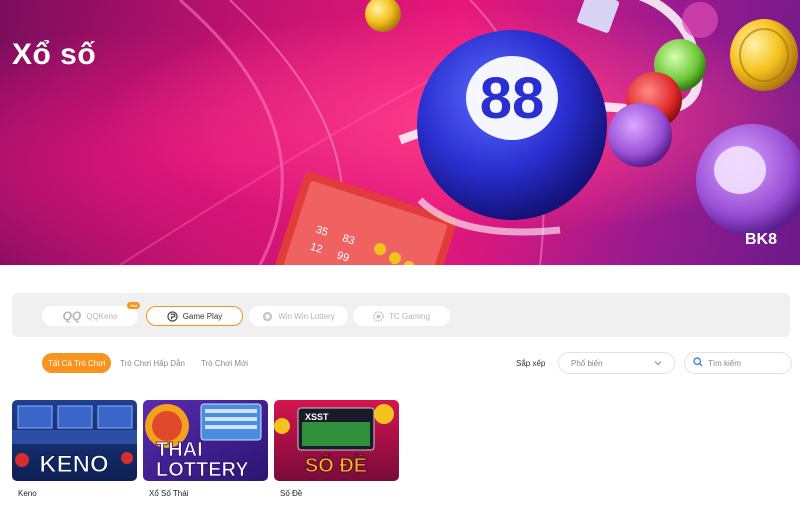 This screenshot has width=800, height=510. Describe the element at coordinates (202, 470) in the screenshot. I see `thai-thumb-text: LOTTERY` at that location.